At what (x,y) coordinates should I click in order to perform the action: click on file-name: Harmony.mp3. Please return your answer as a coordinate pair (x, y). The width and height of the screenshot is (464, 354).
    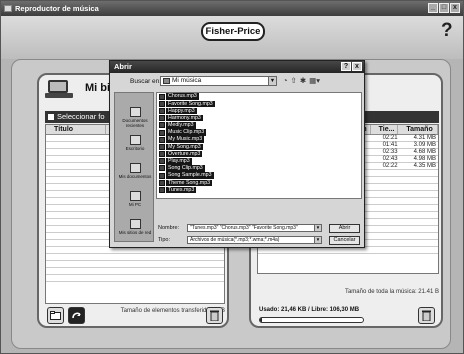
    Looking at the image, I should click on (184, 118).